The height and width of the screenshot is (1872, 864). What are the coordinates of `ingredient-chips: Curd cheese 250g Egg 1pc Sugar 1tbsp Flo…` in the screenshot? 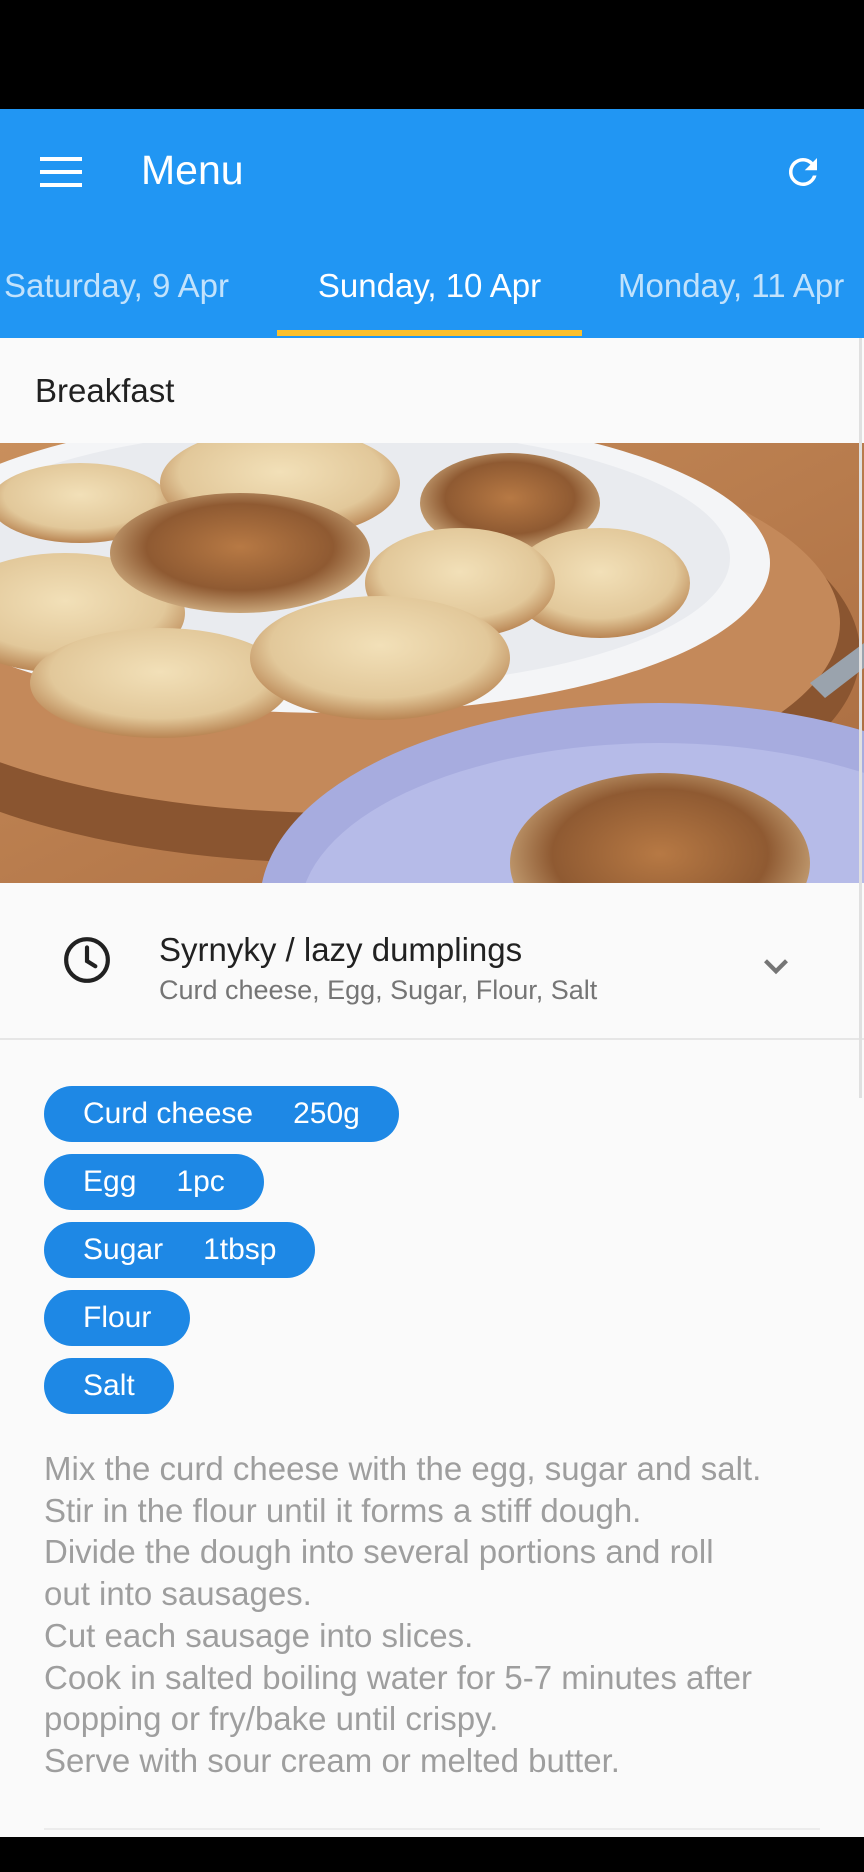 It's located at (221, 1256).